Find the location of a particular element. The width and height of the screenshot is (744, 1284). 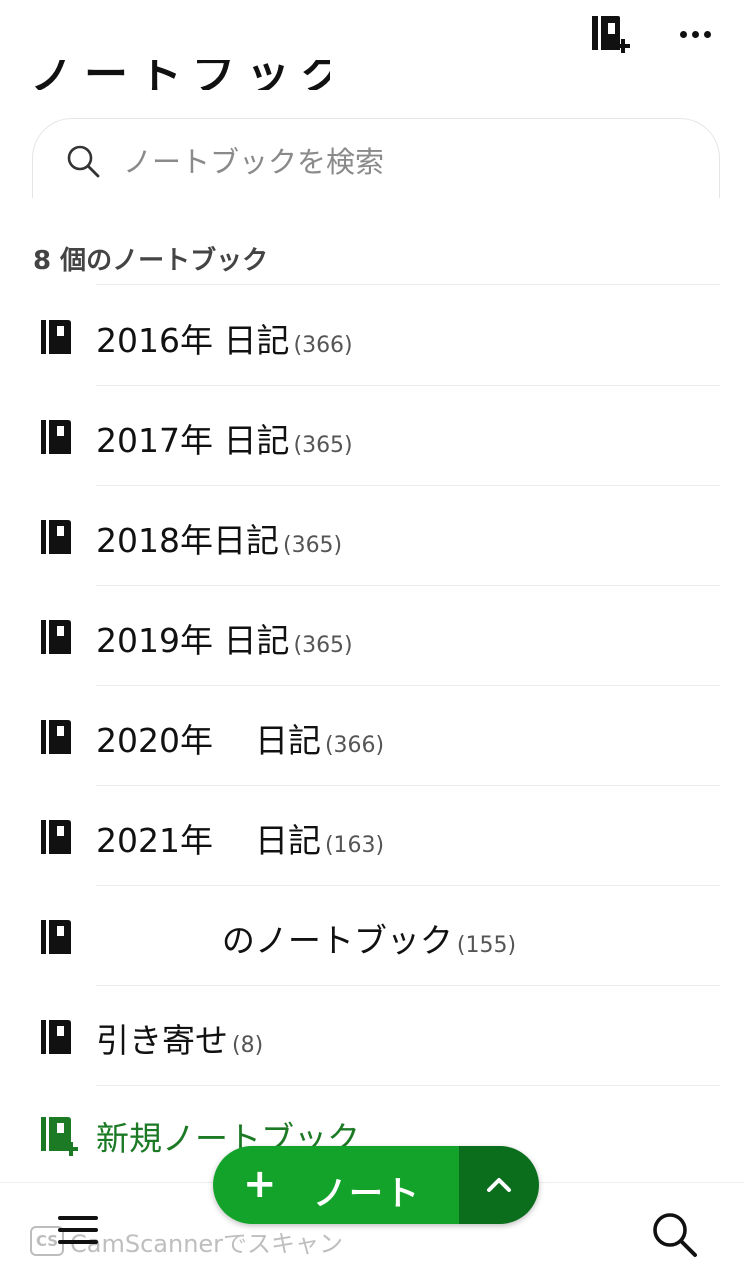

notebook-title: 2016年 日記 is located at coordinates (193, 340).